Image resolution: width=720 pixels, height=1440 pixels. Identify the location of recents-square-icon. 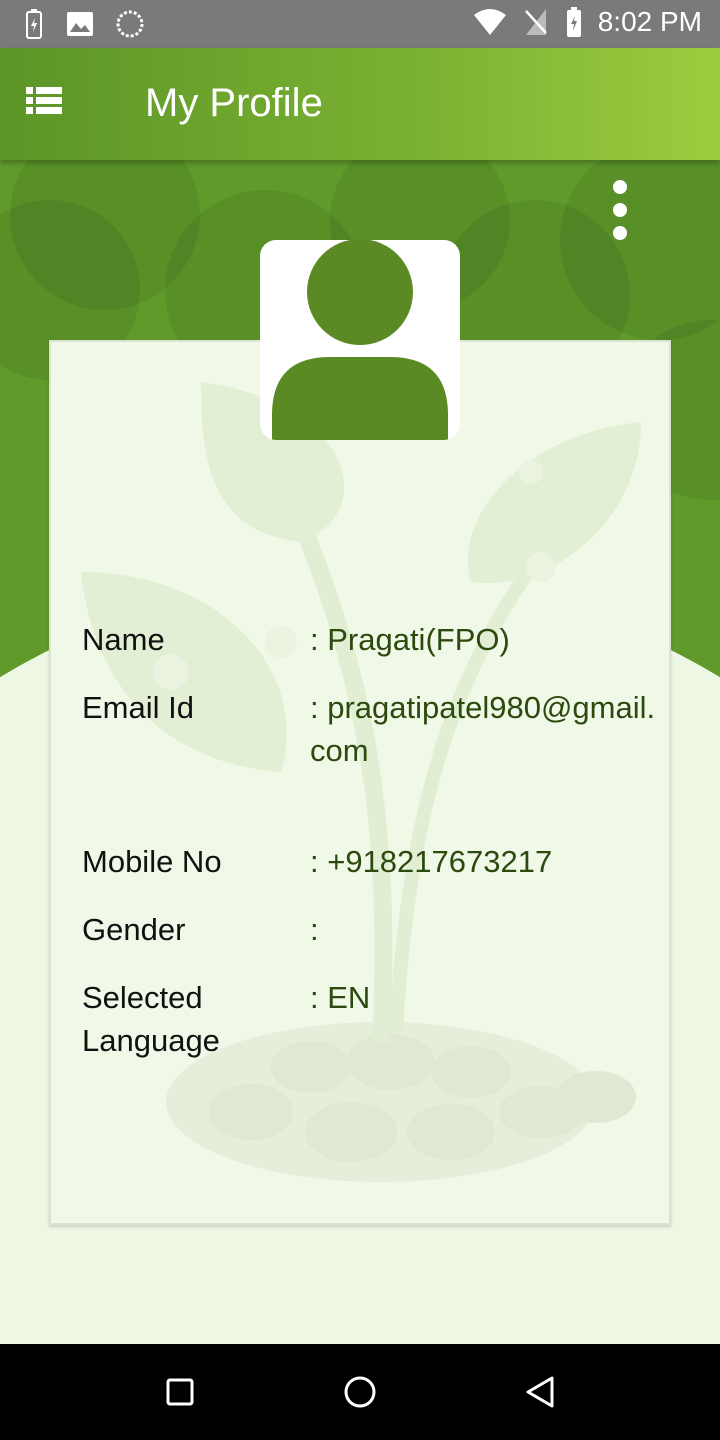
(180, 1392).